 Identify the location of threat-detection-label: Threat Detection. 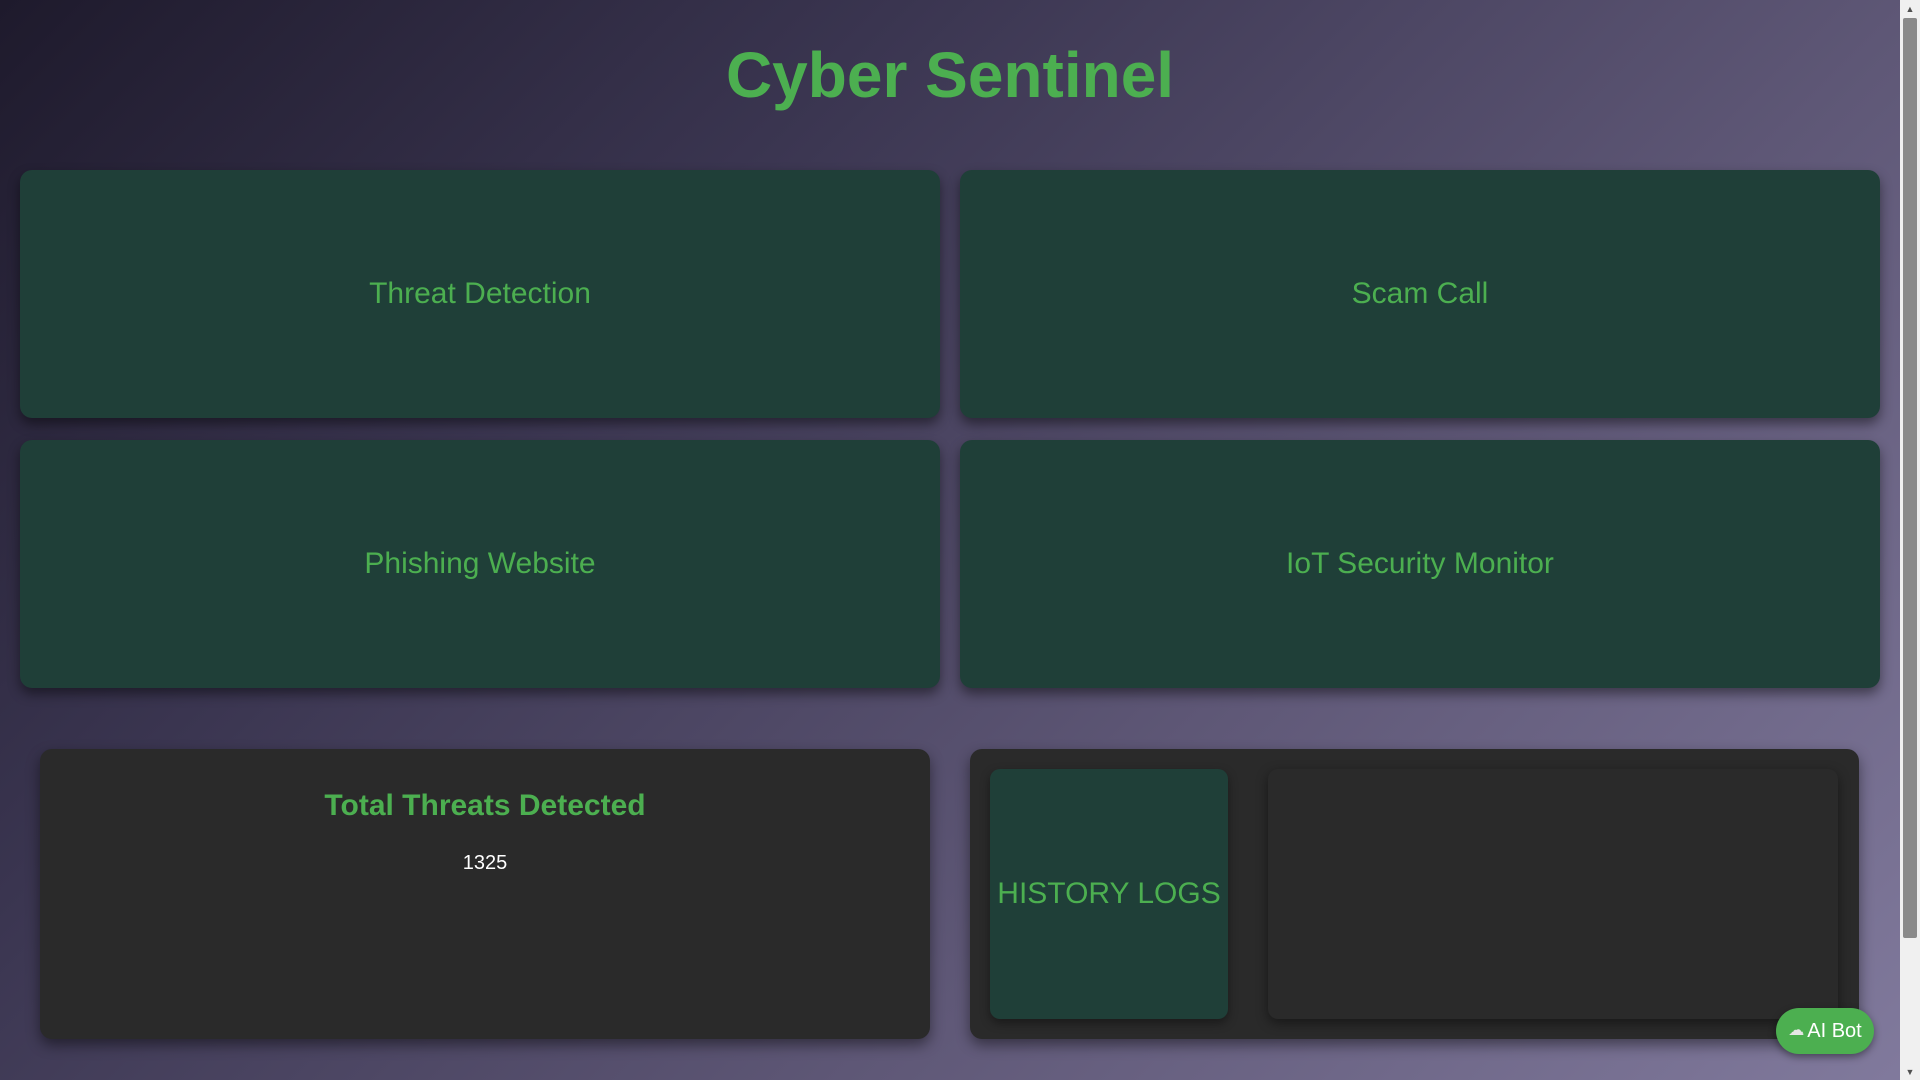
(480, 293).